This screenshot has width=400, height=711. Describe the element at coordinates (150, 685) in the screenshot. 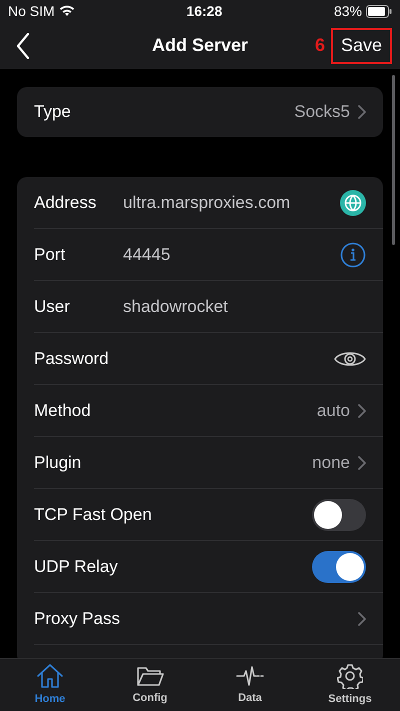

I see `tab-item: Config` at that location.